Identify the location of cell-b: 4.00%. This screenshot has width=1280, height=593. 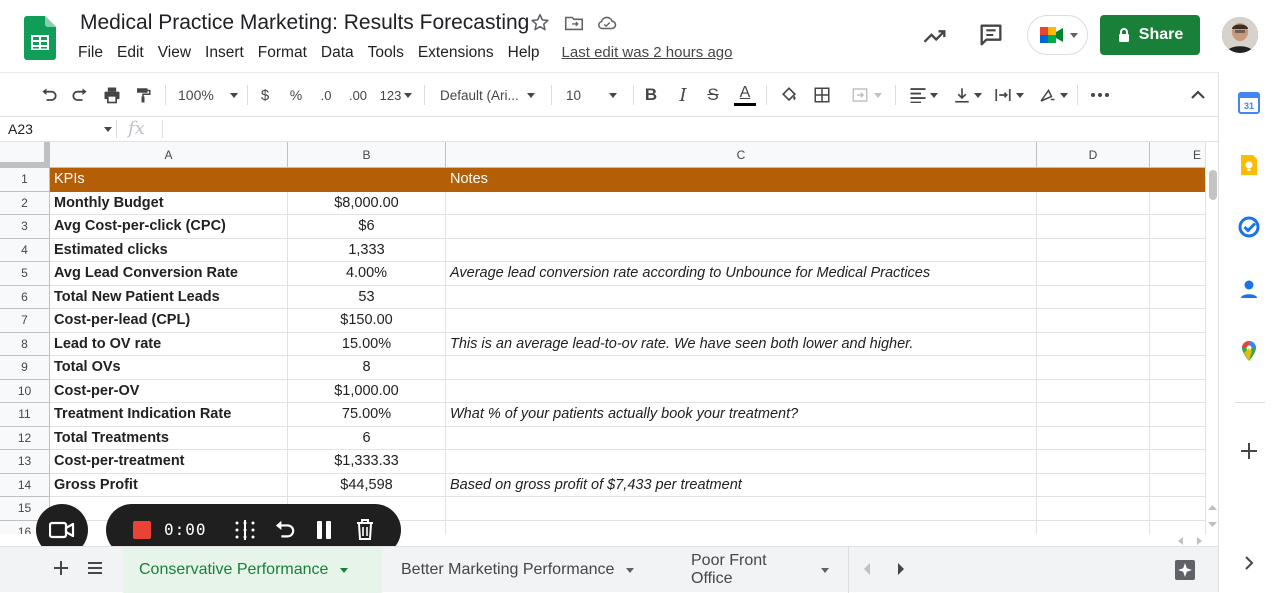
(367, 274).